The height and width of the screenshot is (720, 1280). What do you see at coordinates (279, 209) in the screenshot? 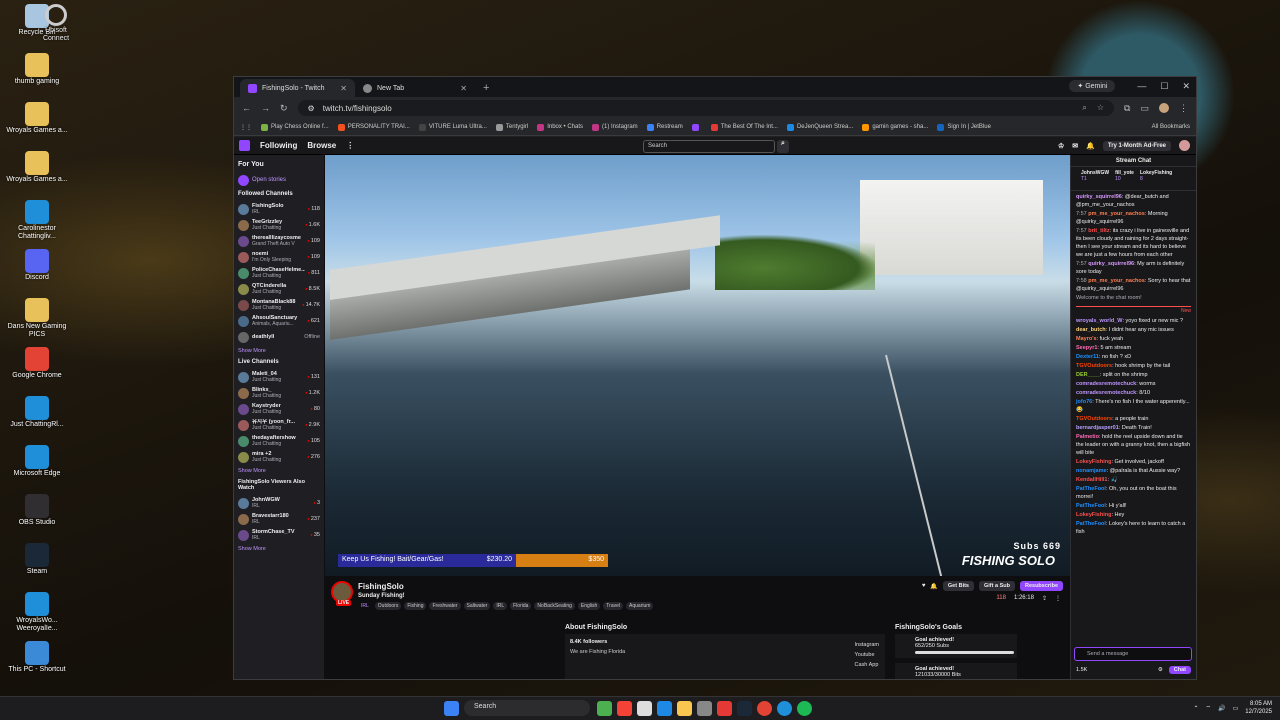
I see `channel-row: FishingSoloIRL118` at bounding box center [279, 209].